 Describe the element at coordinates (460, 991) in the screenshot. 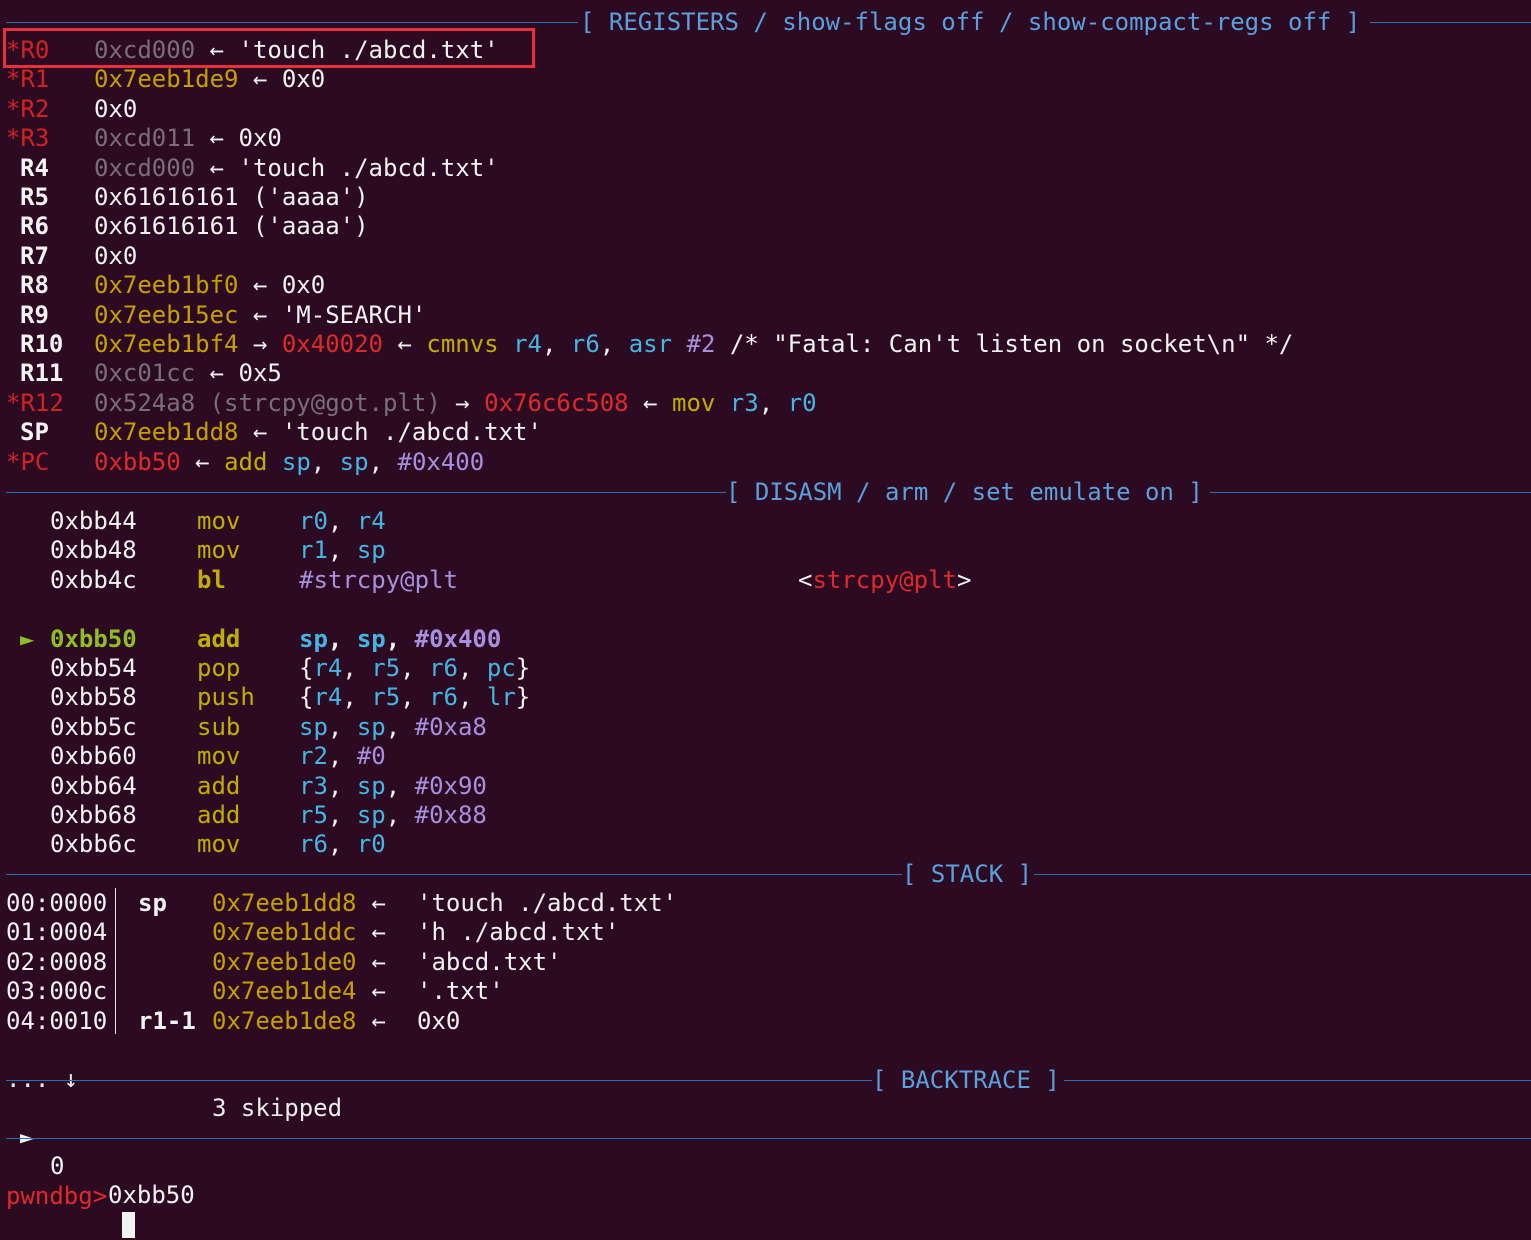

I see `stack-value: '.txt'` at that location.